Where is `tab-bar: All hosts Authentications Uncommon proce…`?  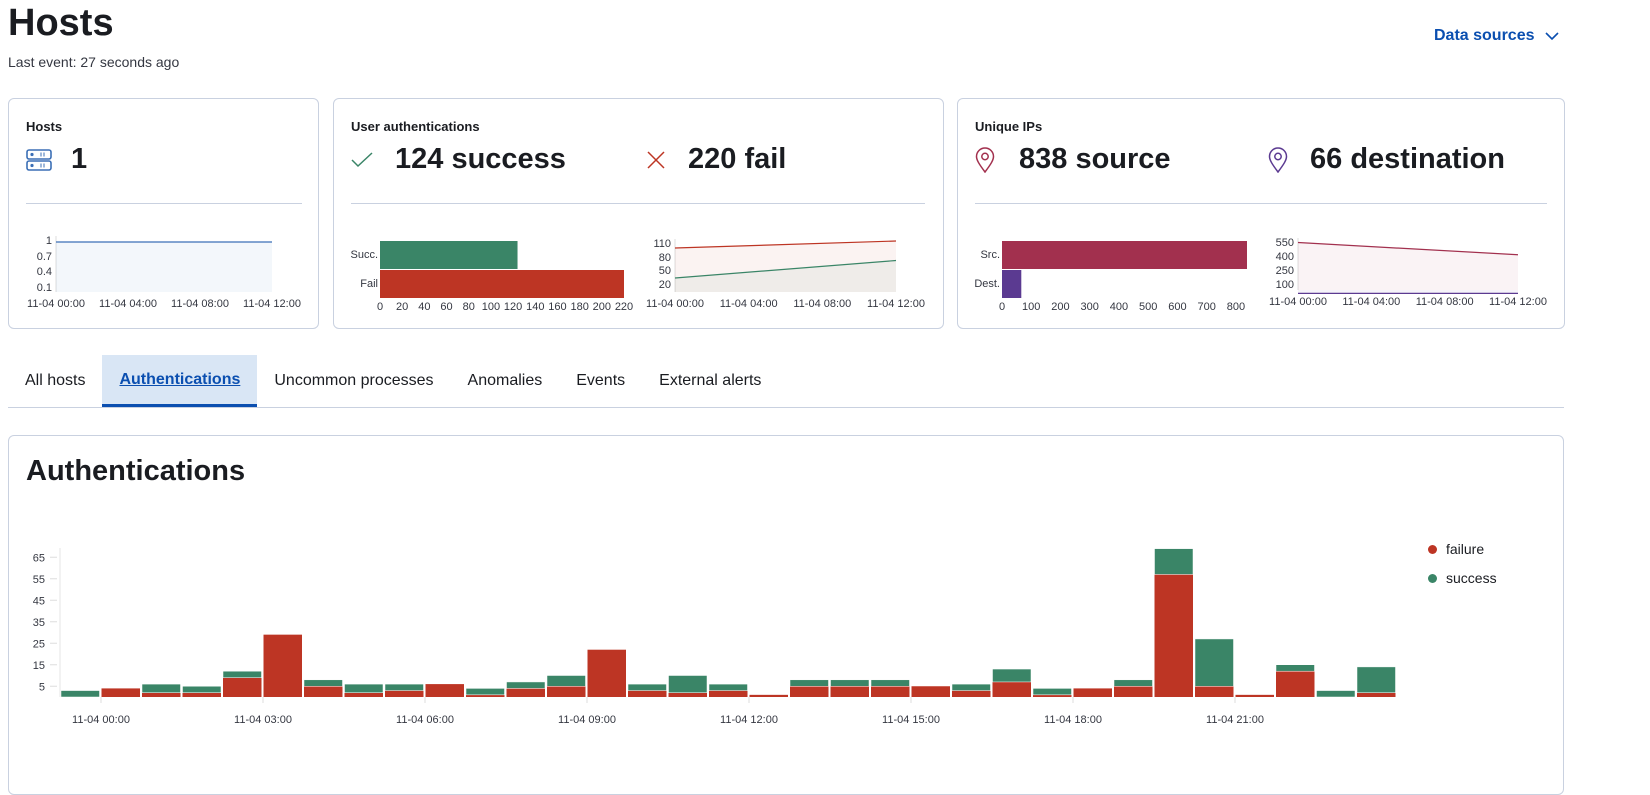
tab-bar: All hosts Authentications Uncommon proce… is located at coordinates (786, 381).